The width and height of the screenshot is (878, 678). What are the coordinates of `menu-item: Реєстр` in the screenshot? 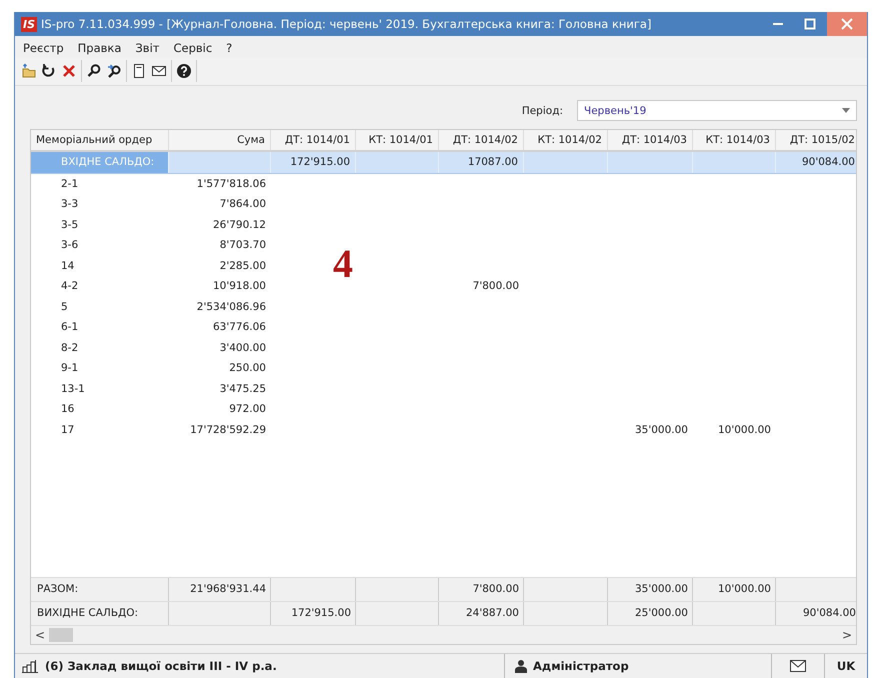 It's located at (43, 48).